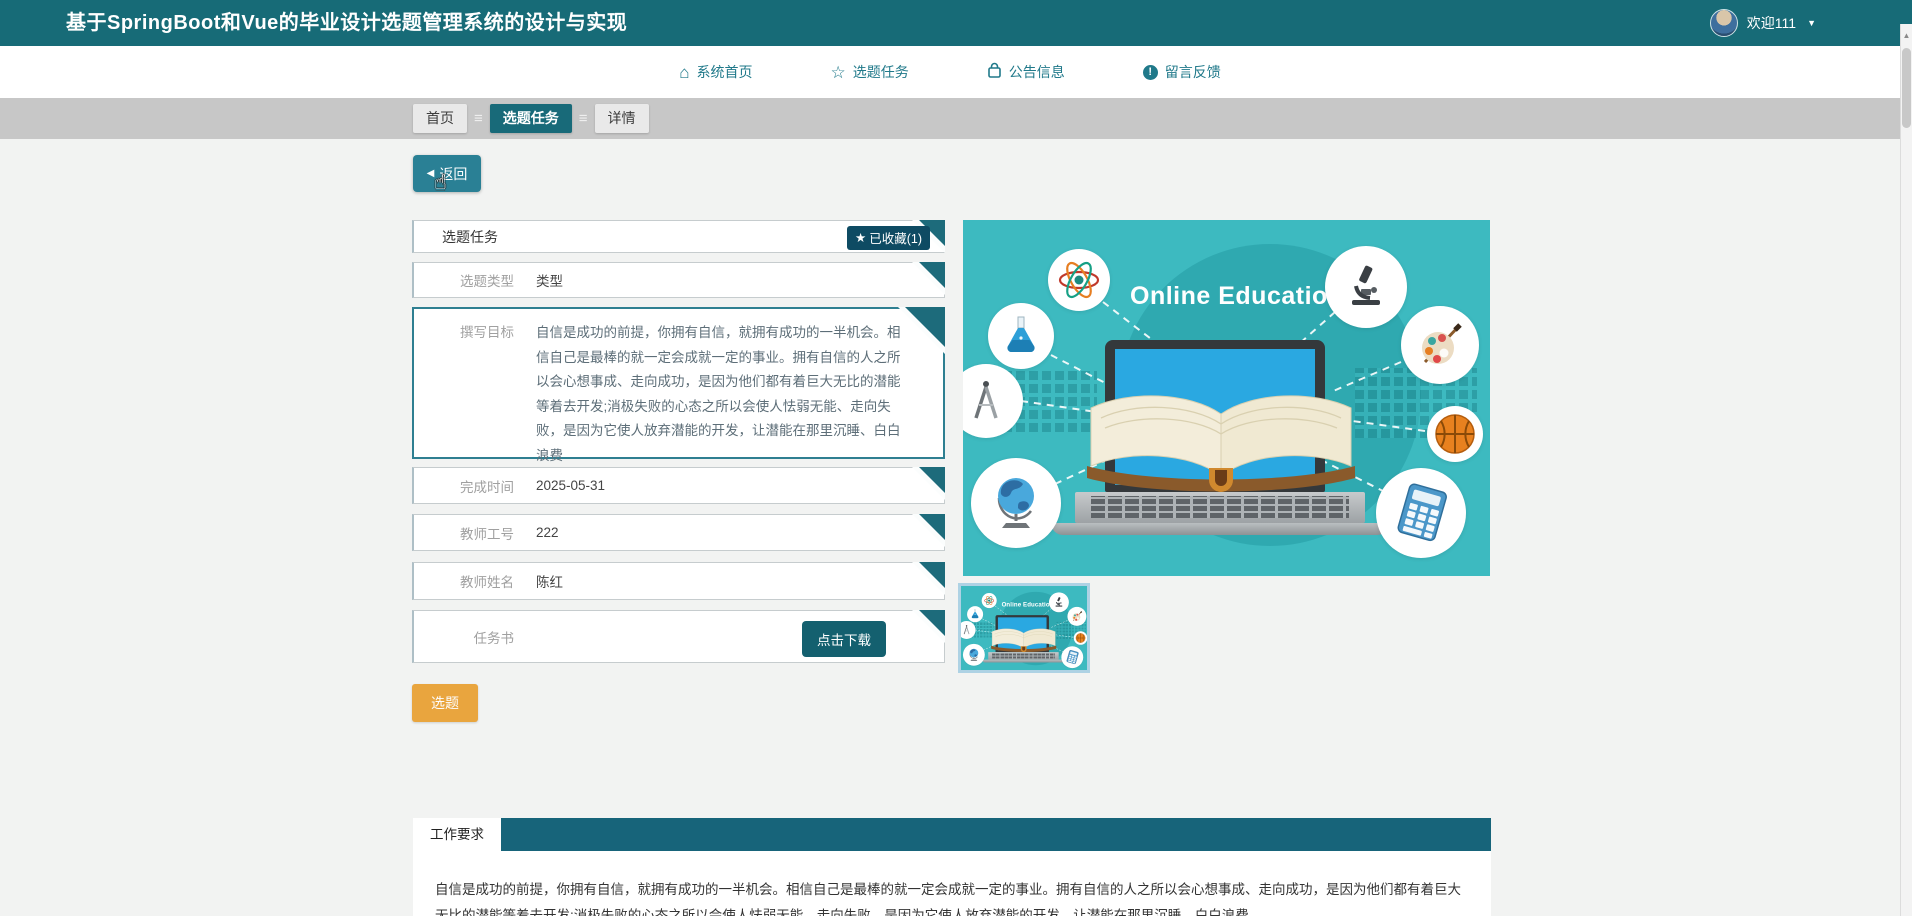  Describe the element at coordinates (895, 239) in the screenshot. I see `favorite-count: 已收藏(1)` at that location.